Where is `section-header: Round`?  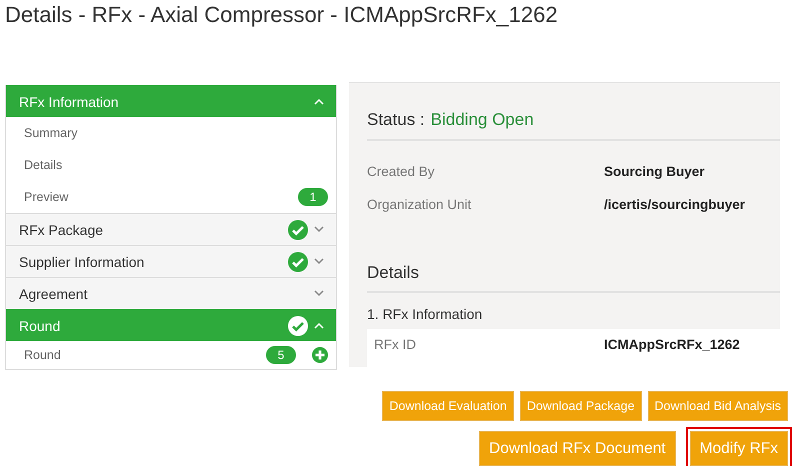 section-header: Round is located at coordinates (171, 325).